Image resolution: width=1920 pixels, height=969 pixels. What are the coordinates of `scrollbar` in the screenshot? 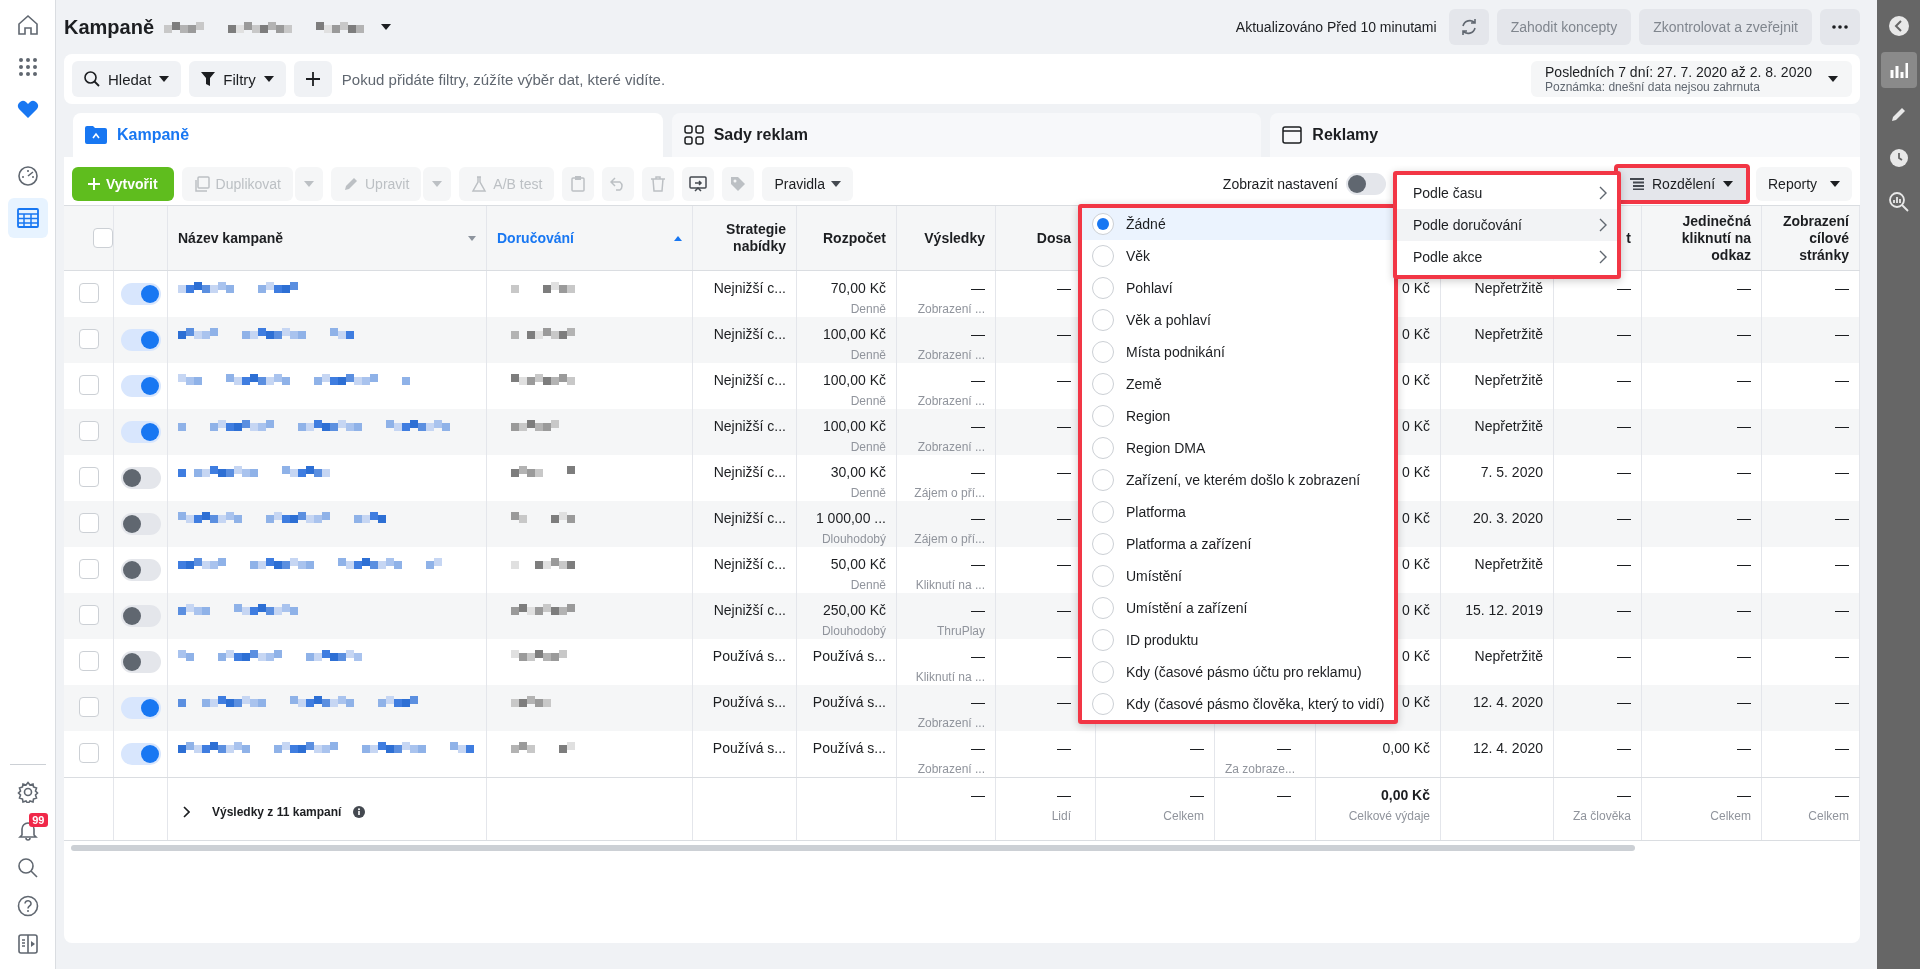 It's located at (853, 848).